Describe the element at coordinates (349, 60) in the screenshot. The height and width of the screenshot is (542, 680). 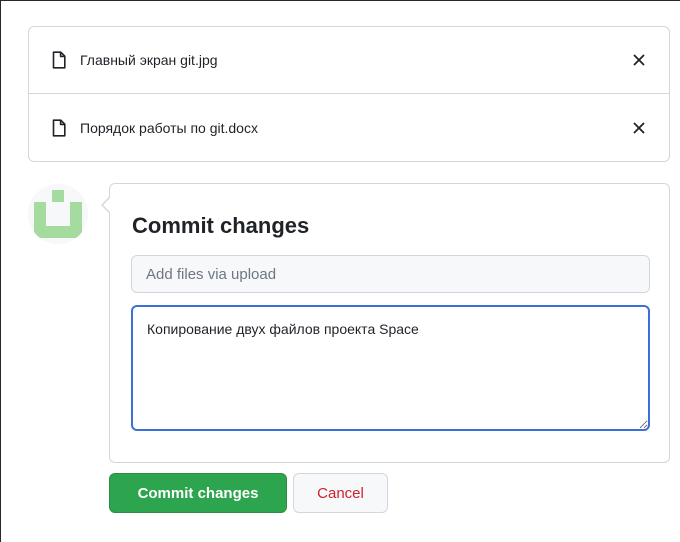
I see `file-row: Главный экран git.jpg` at that location.